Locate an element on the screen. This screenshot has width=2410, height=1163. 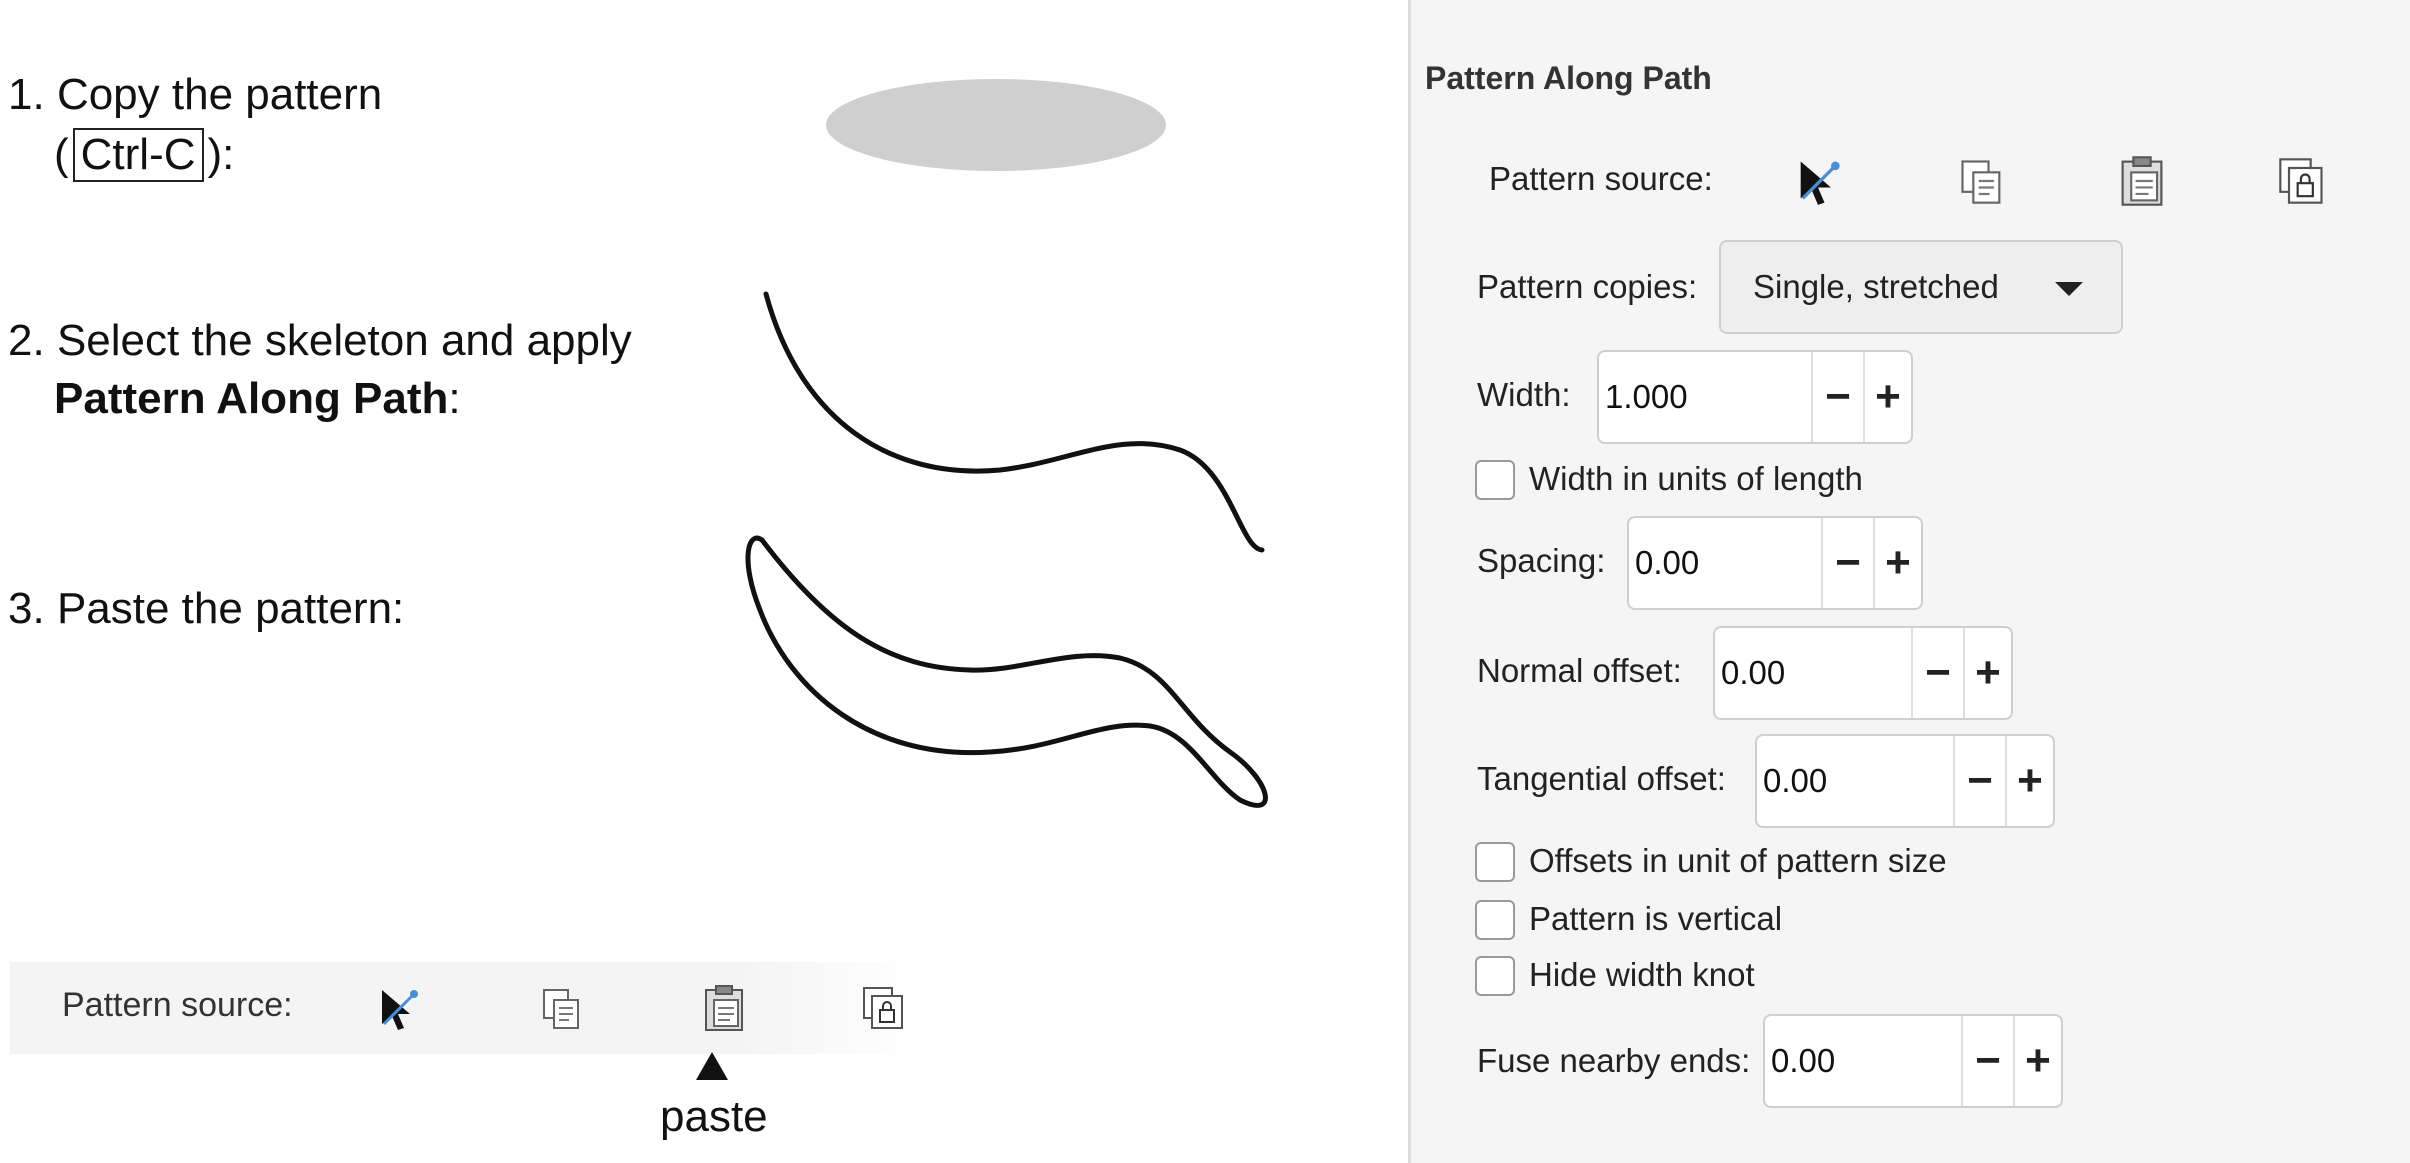
spacing-label: Spacing: is located at coordinates (1541, 560).